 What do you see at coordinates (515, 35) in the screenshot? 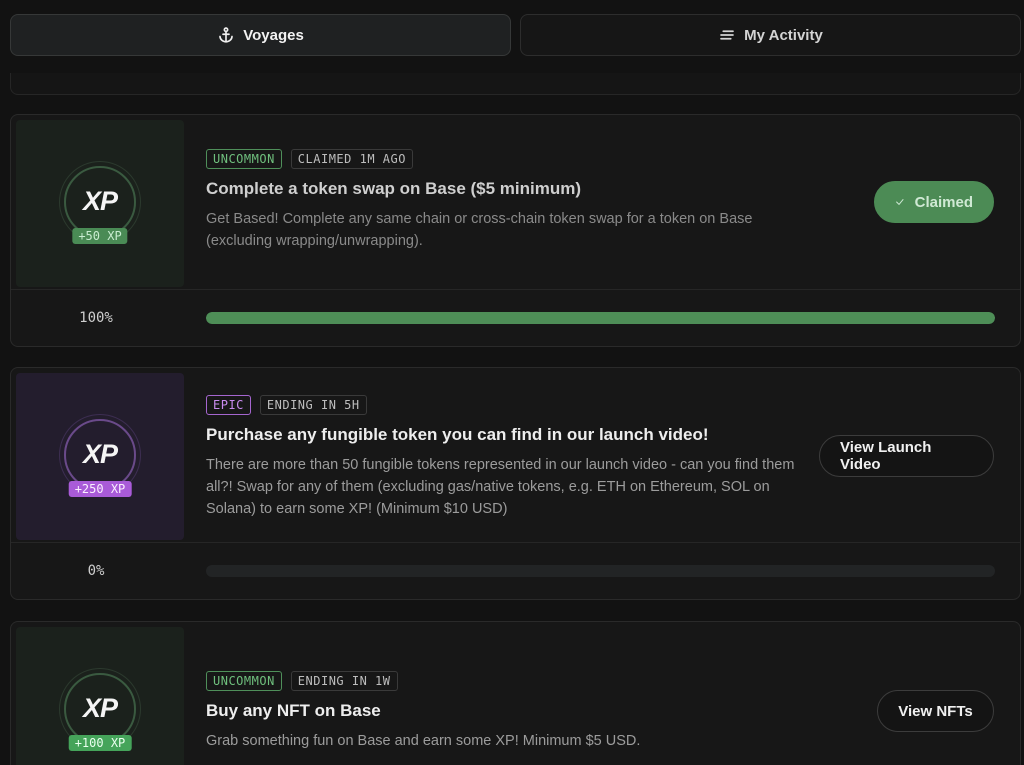
I see `tab-bar: Voyages My Activity` at bounding box center [515, 35].